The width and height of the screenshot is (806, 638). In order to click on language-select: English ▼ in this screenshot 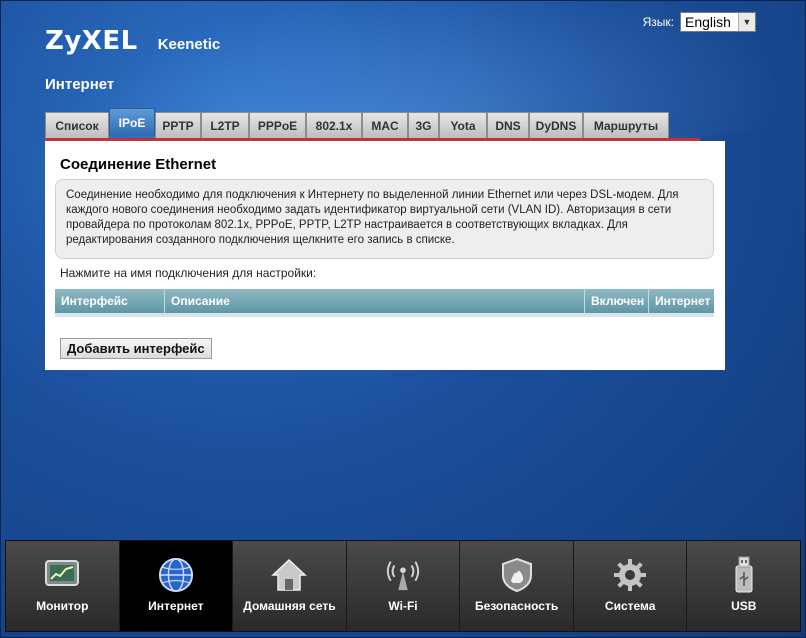, I will do `click(718, 22)`.